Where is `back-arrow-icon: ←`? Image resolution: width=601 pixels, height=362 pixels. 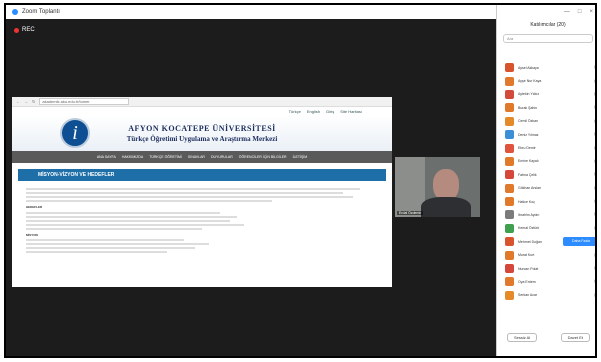
back-arrow-icon: ← is located at coordinates (18, 101).